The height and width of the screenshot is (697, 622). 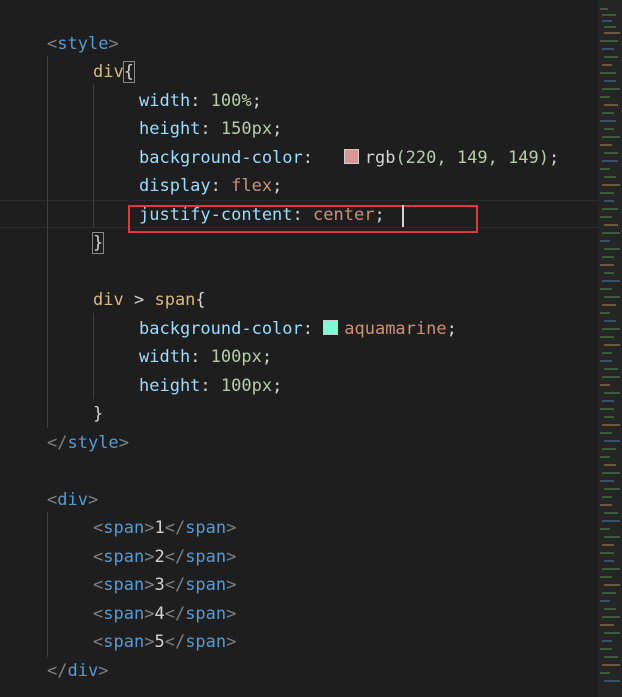 What do you see at coordinates (159, 557) in the screenshot?
I see `span-text-2: 2` at bounding box center [159, 557].